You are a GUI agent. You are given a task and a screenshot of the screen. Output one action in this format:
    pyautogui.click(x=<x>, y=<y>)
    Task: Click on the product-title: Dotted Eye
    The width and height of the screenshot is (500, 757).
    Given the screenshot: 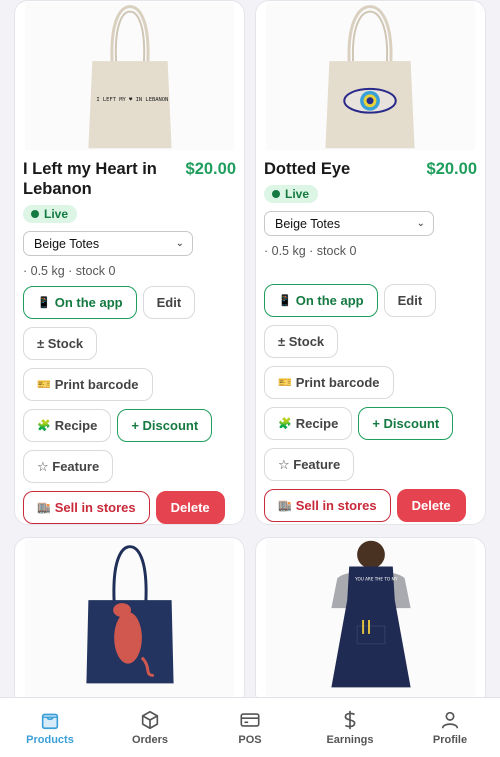 What is the action you would take?
    pyautogui.click(x=307, y=169)
    